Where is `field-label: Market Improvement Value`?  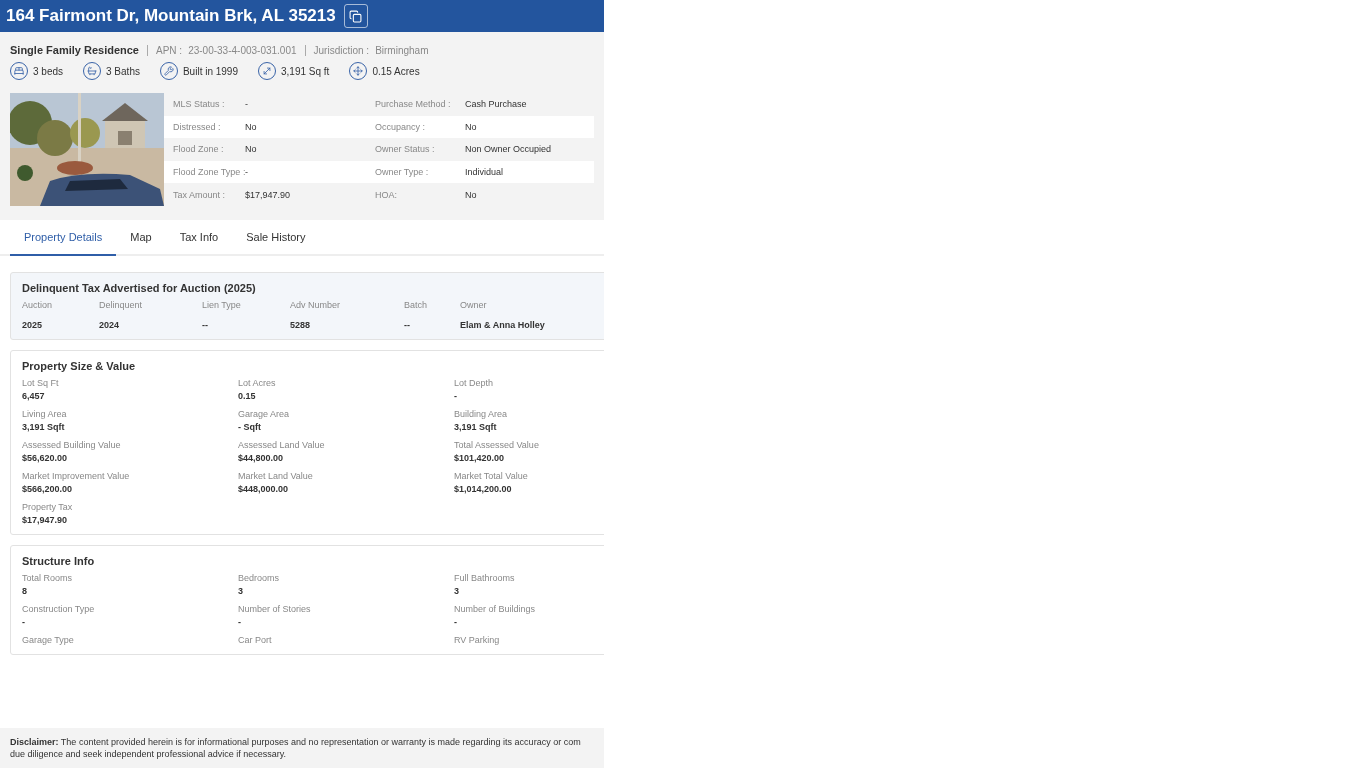
field-label: Market Improvement Value is located at coordinates (76, 476).